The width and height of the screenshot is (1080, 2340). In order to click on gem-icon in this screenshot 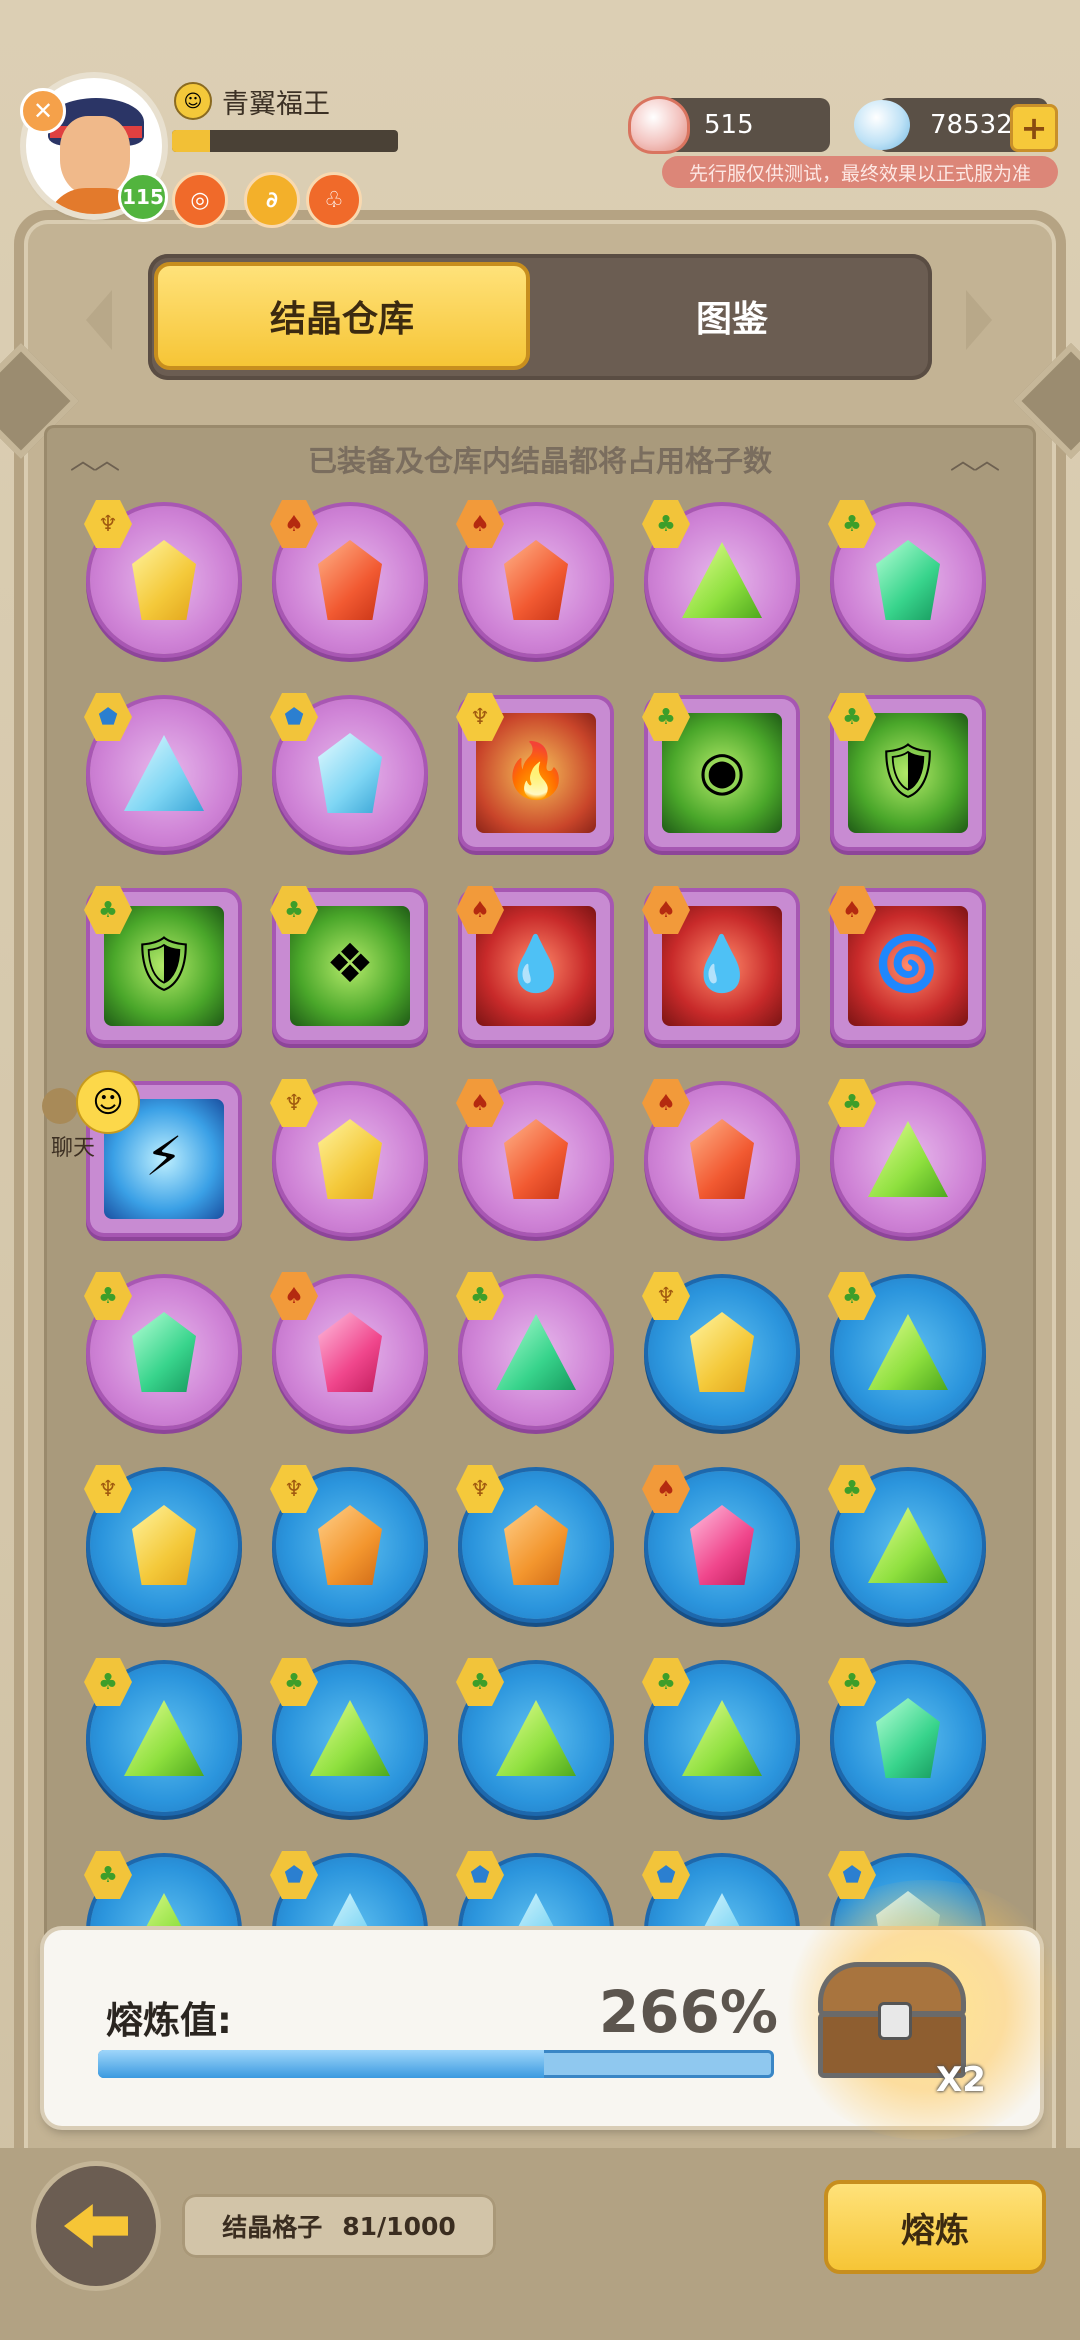, I will do `click(882, 125)`.